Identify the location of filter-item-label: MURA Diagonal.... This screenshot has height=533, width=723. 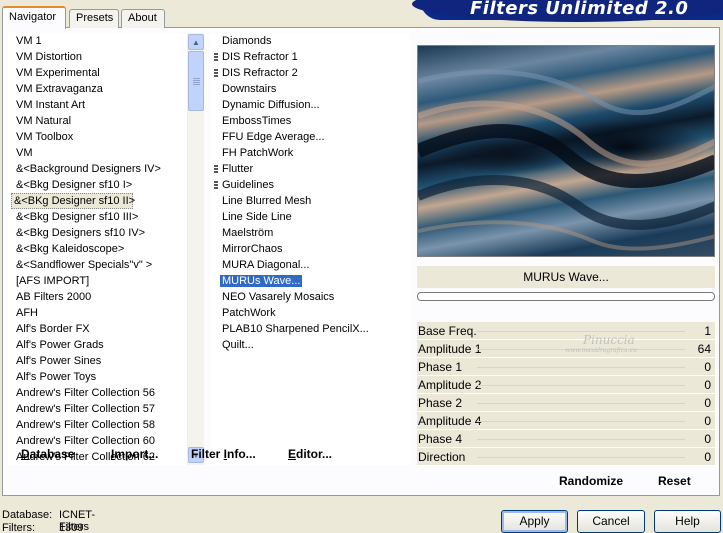
(266, 265).